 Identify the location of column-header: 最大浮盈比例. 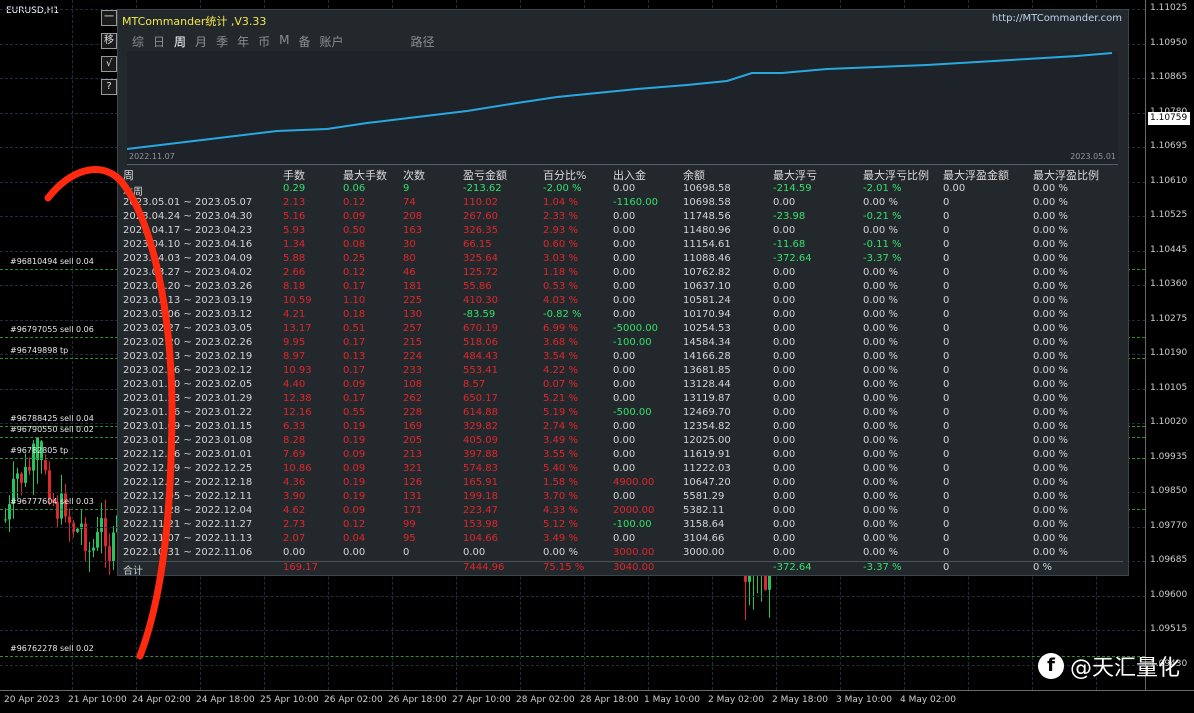
(1066, 175).